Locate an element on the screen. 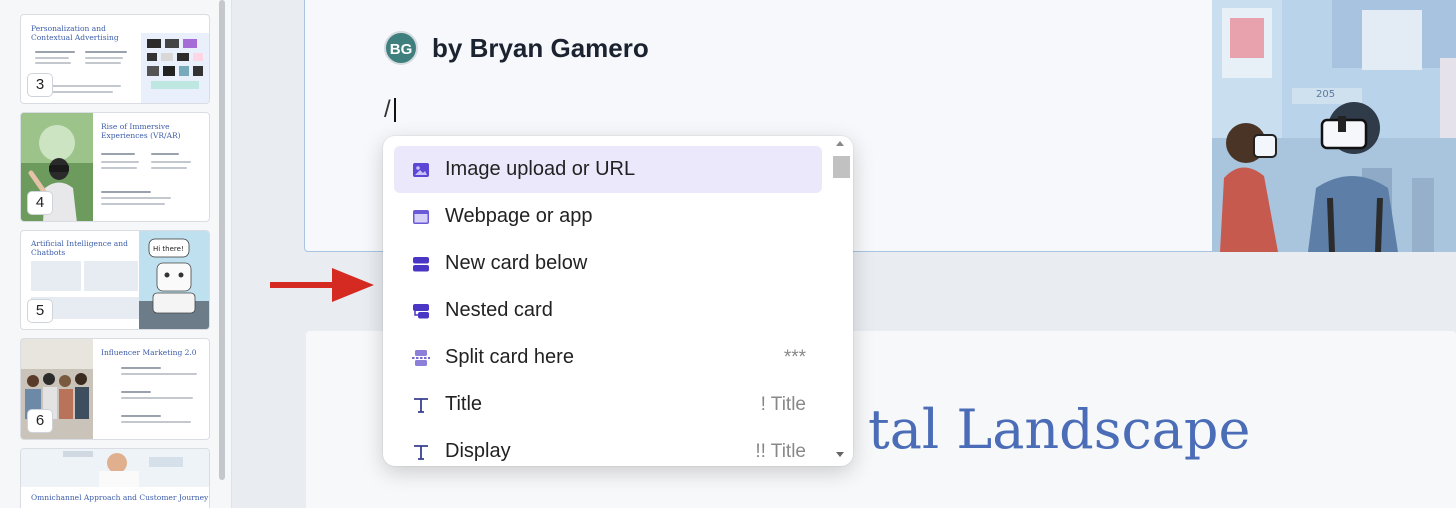  split-card-icon is located at coordinates (421, 358).